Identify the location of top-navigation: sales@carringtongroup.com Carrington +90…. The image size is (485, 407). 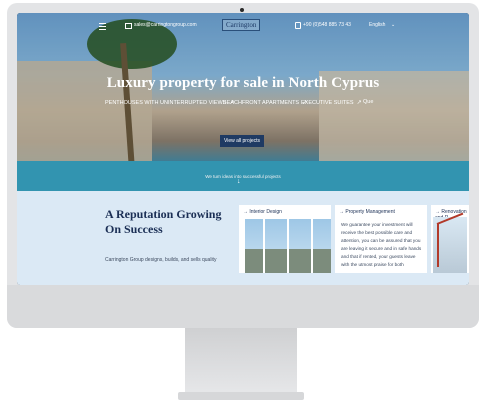
(243, 27).